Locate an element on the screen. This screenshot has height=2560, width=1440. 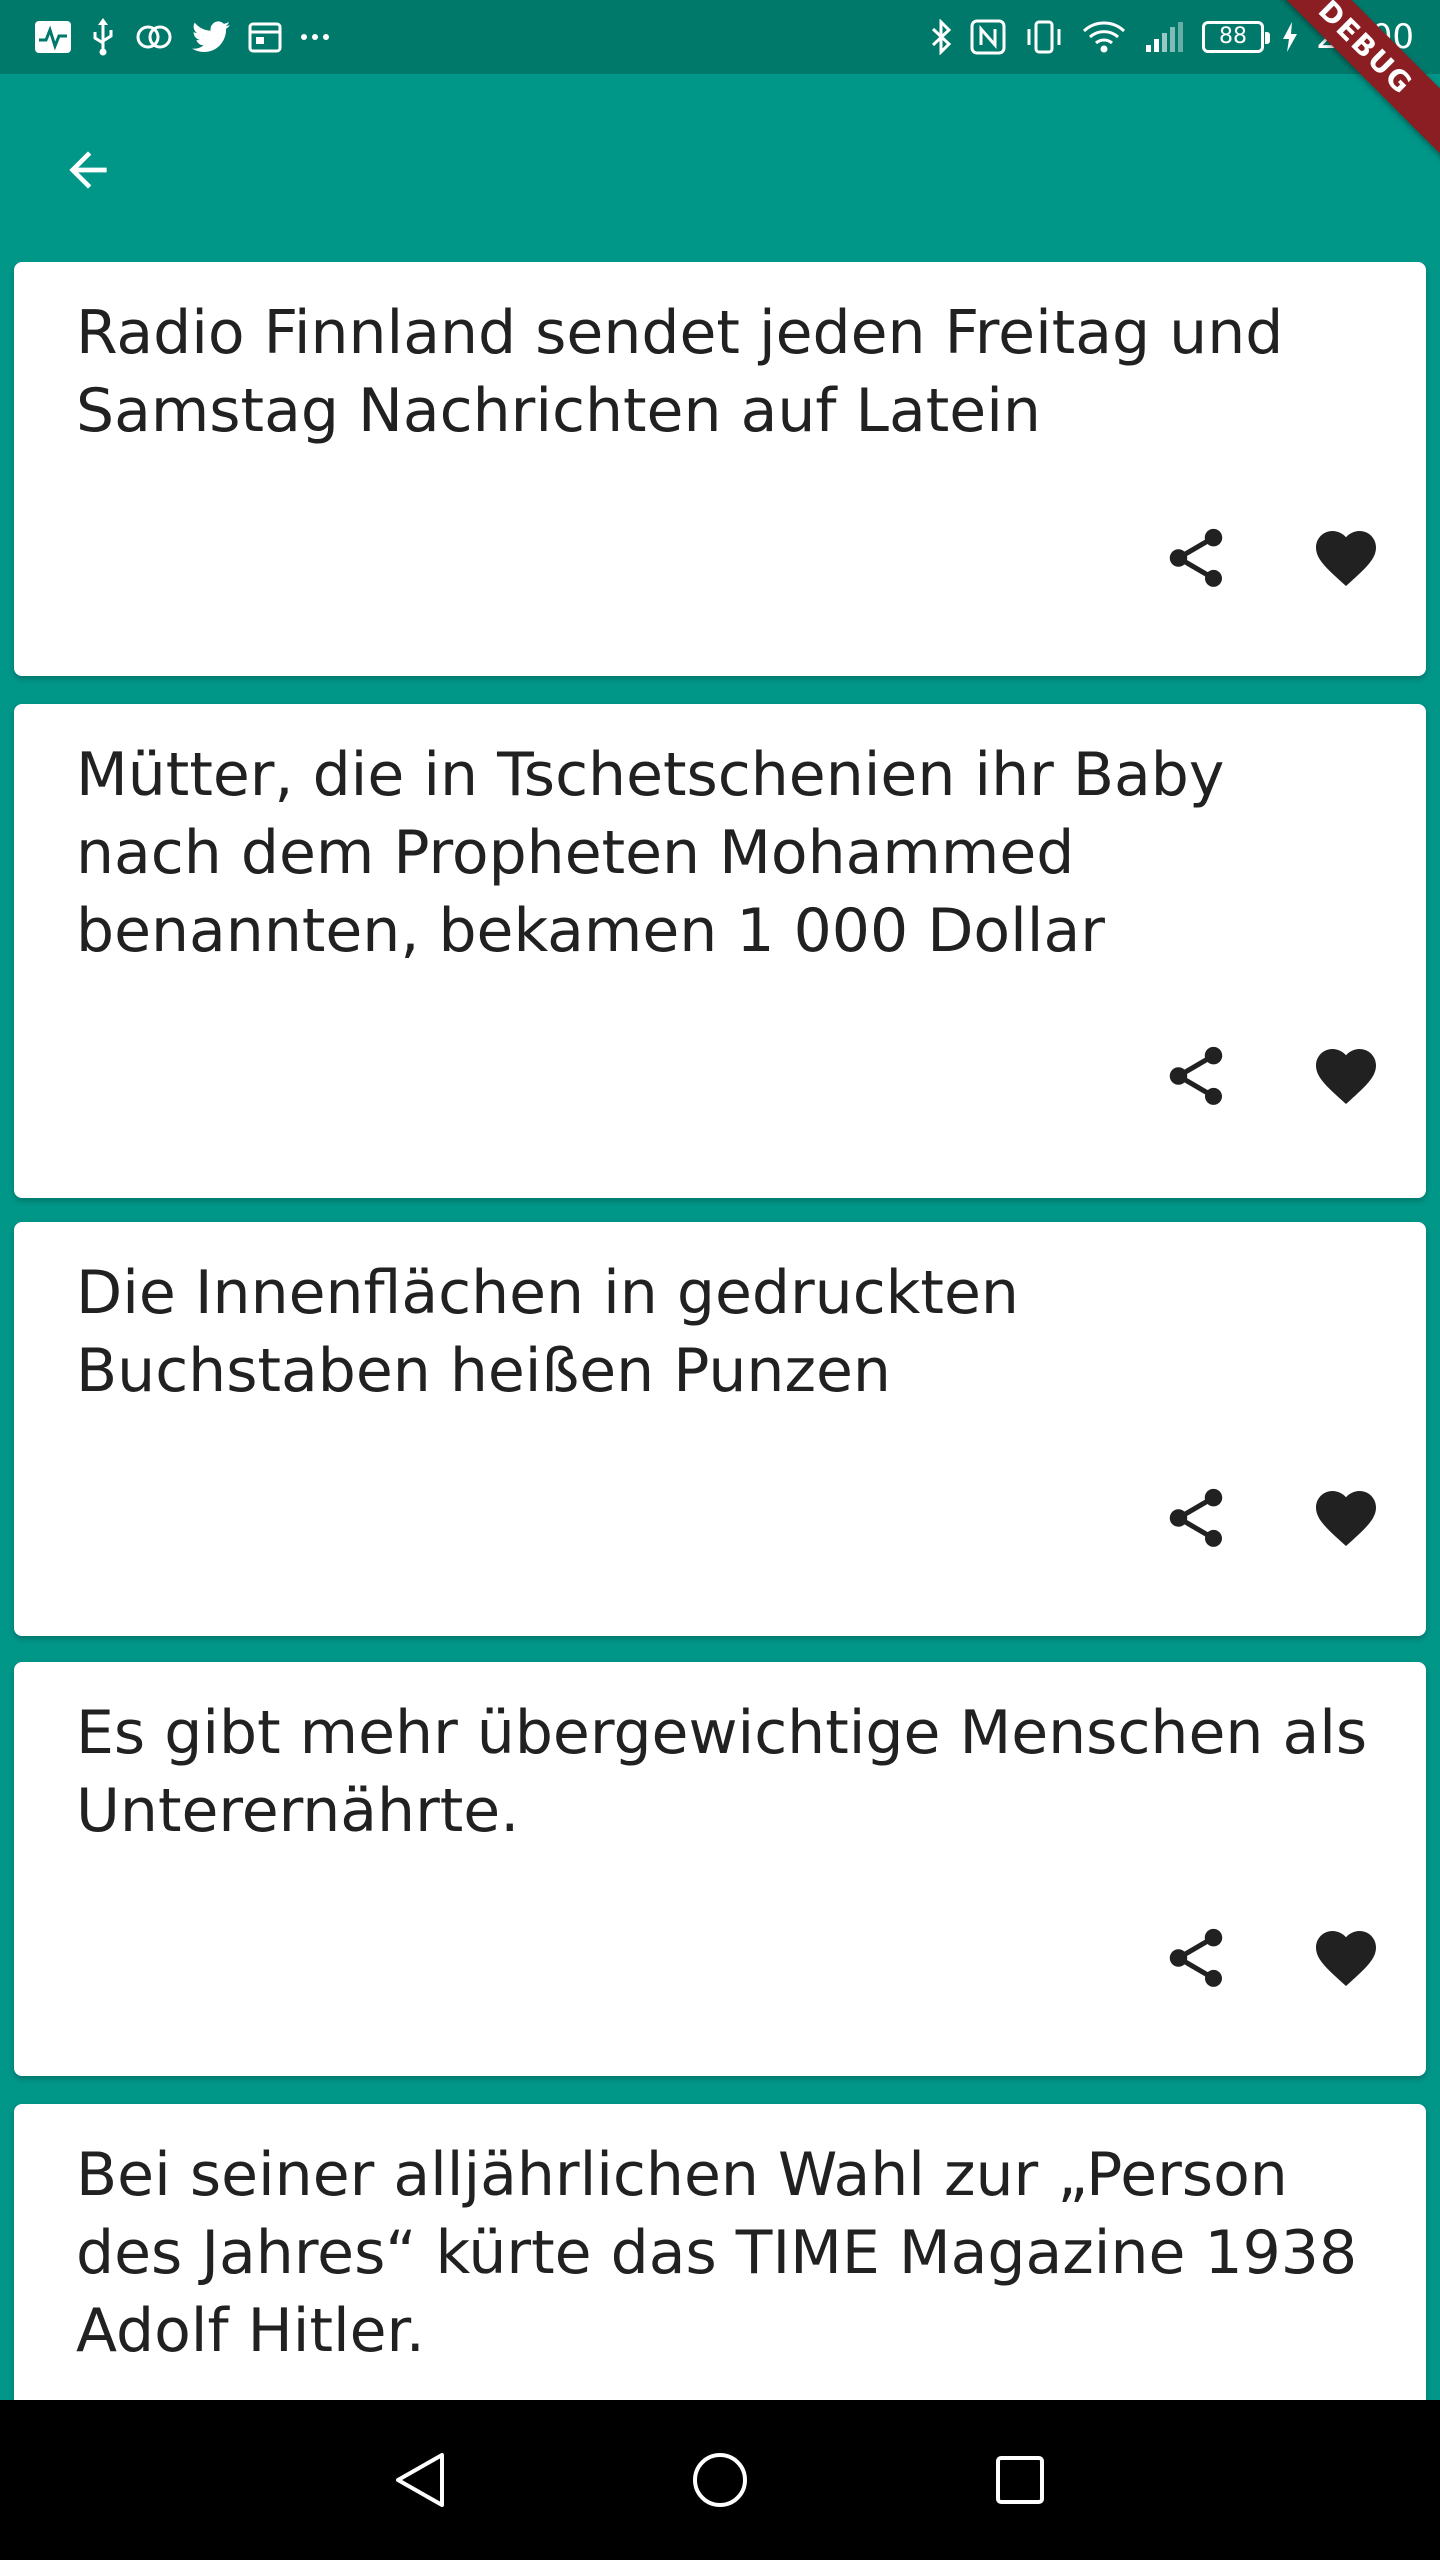
battery-icon: 88 is located at coordinates (1236, 37).